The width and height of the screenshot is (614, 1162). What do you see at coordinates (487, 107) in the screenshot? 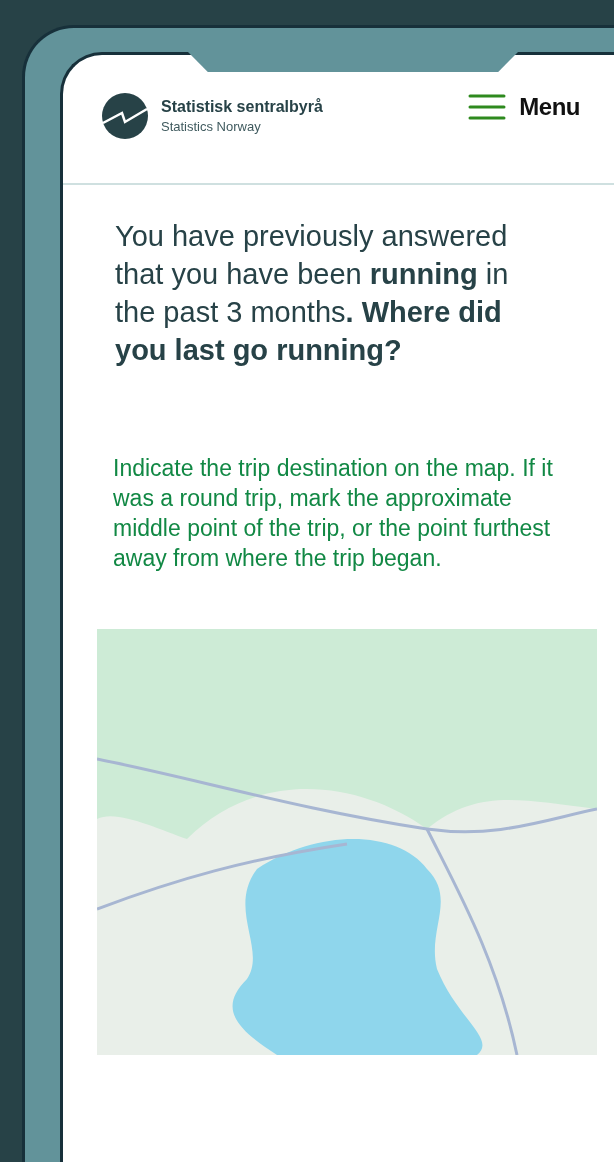
I see `menu-icon` at bounding box center [487, 107].